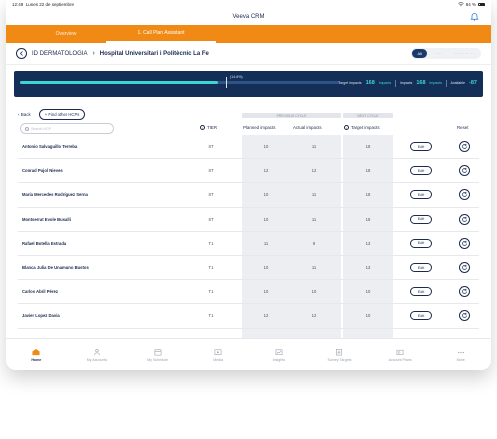 This screenshot has width=497, height=439. What do you see at coordinates (278, 359) in the screenshot?
I see `nav-label: Insights` at bounding box center [278, 359].